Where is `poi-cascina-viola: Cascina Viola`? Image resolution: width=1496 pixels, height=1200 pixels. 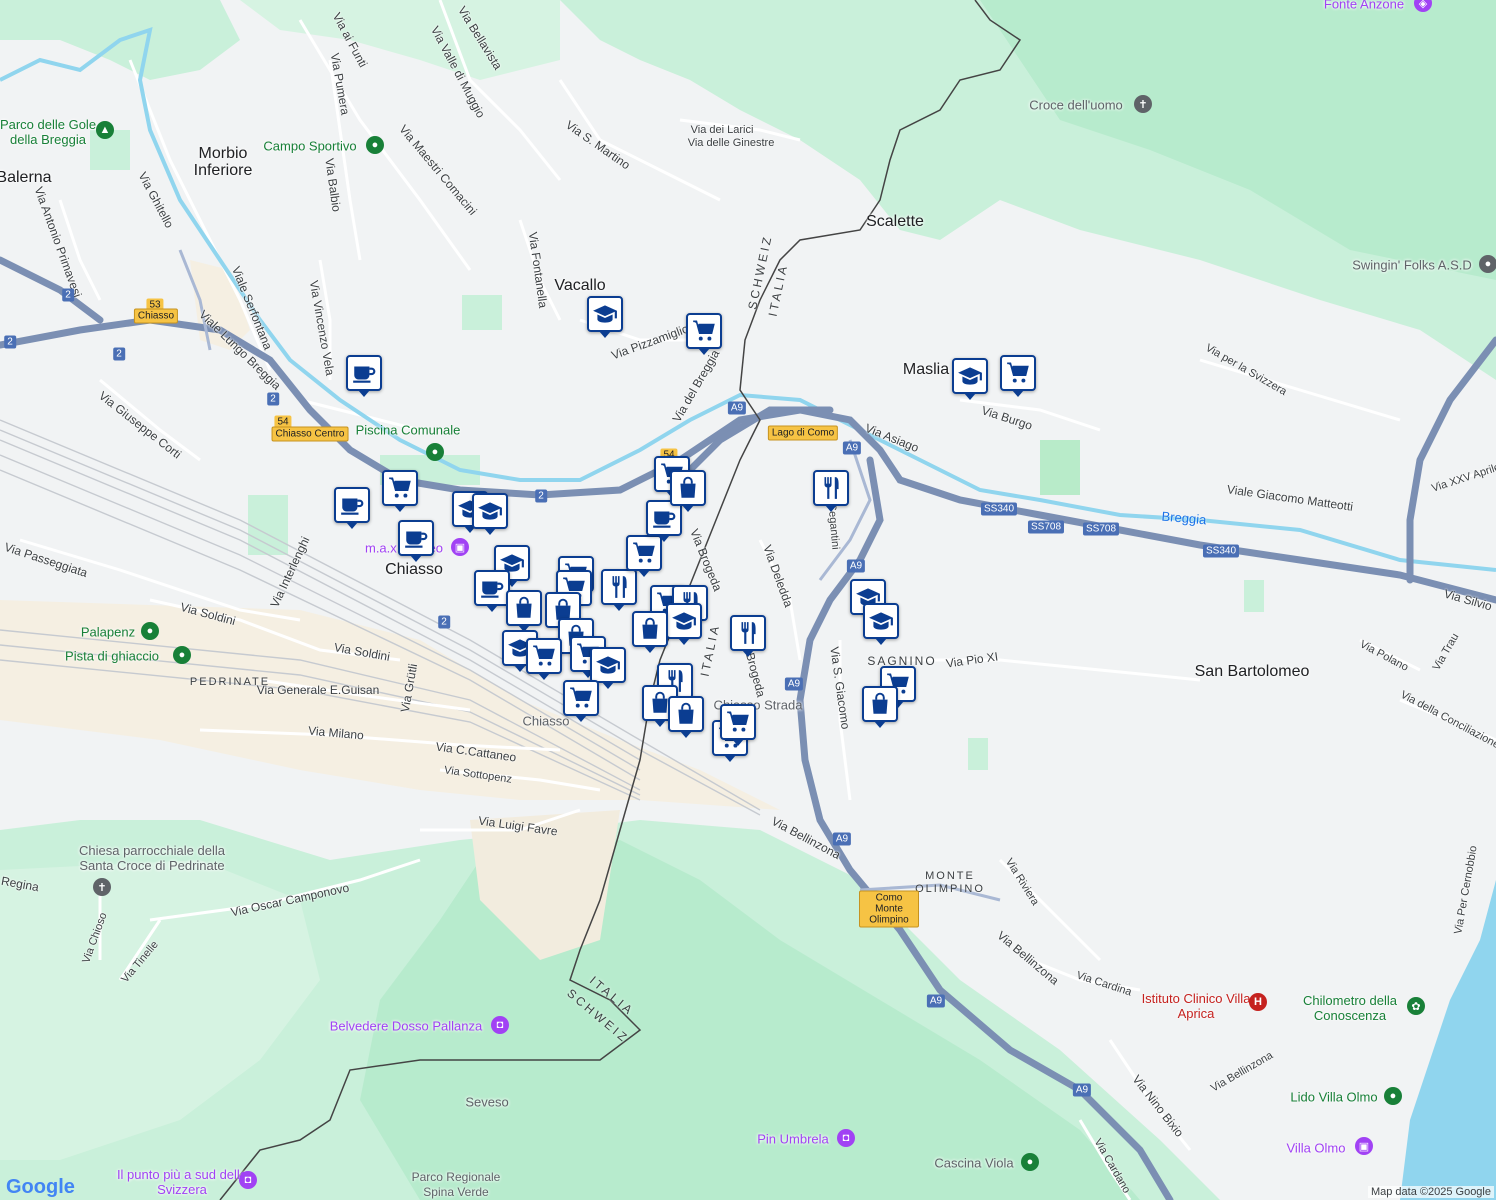 poi-cascina-viola: Cascina Viola is located at coordinates (973, 1163).